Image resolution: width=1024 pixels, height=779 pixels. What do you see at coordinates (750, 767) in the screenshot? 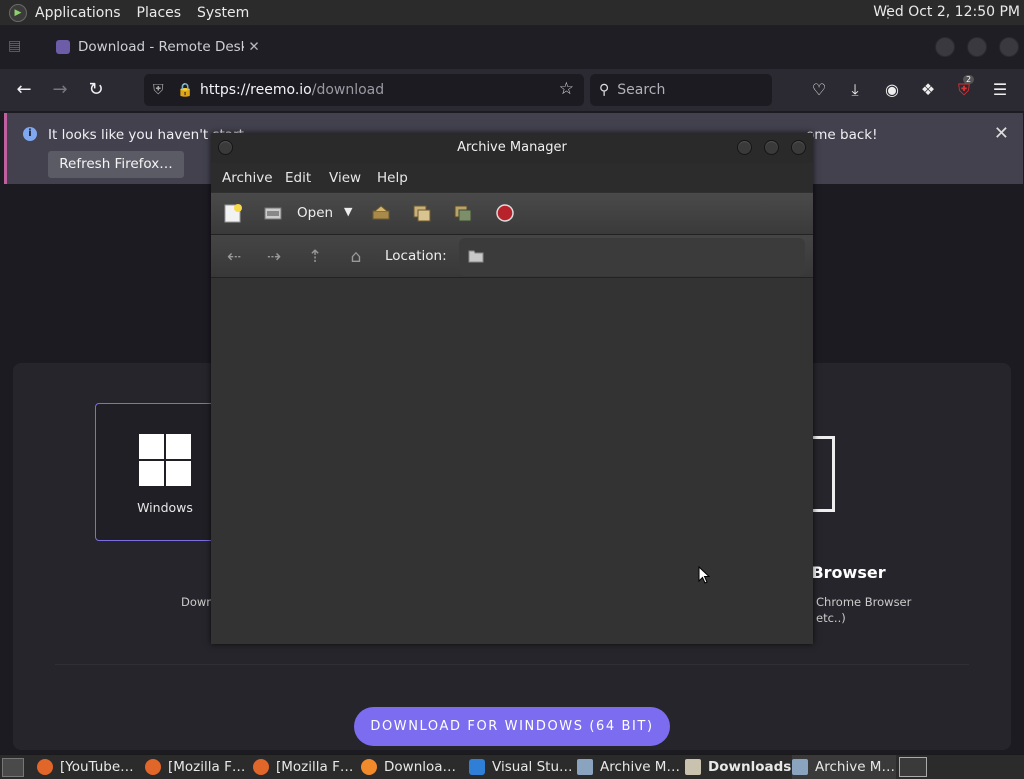
I see `taskbar-label: Downloads` at bounding box center [750, 767].